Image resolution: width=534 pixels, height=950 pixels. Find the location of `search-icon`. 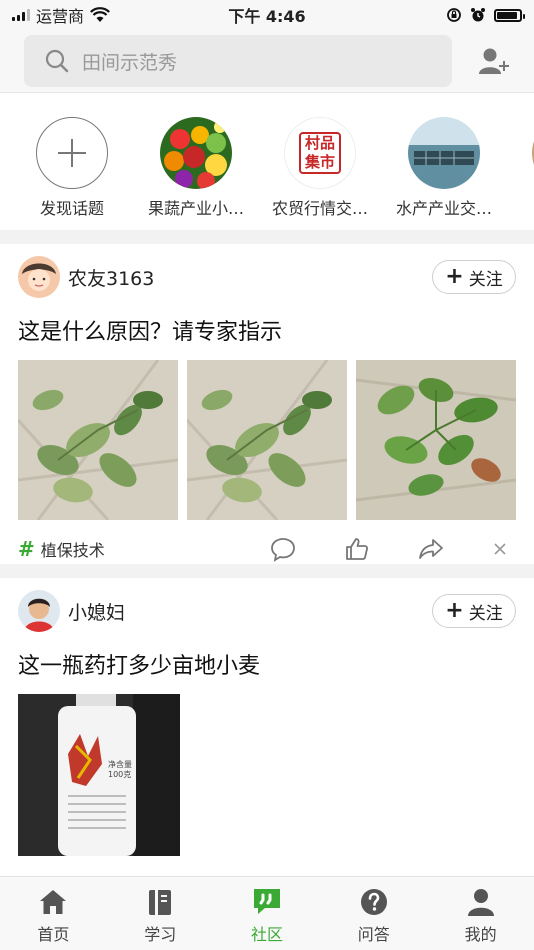

search-icon is located at coordinates (57, 61).